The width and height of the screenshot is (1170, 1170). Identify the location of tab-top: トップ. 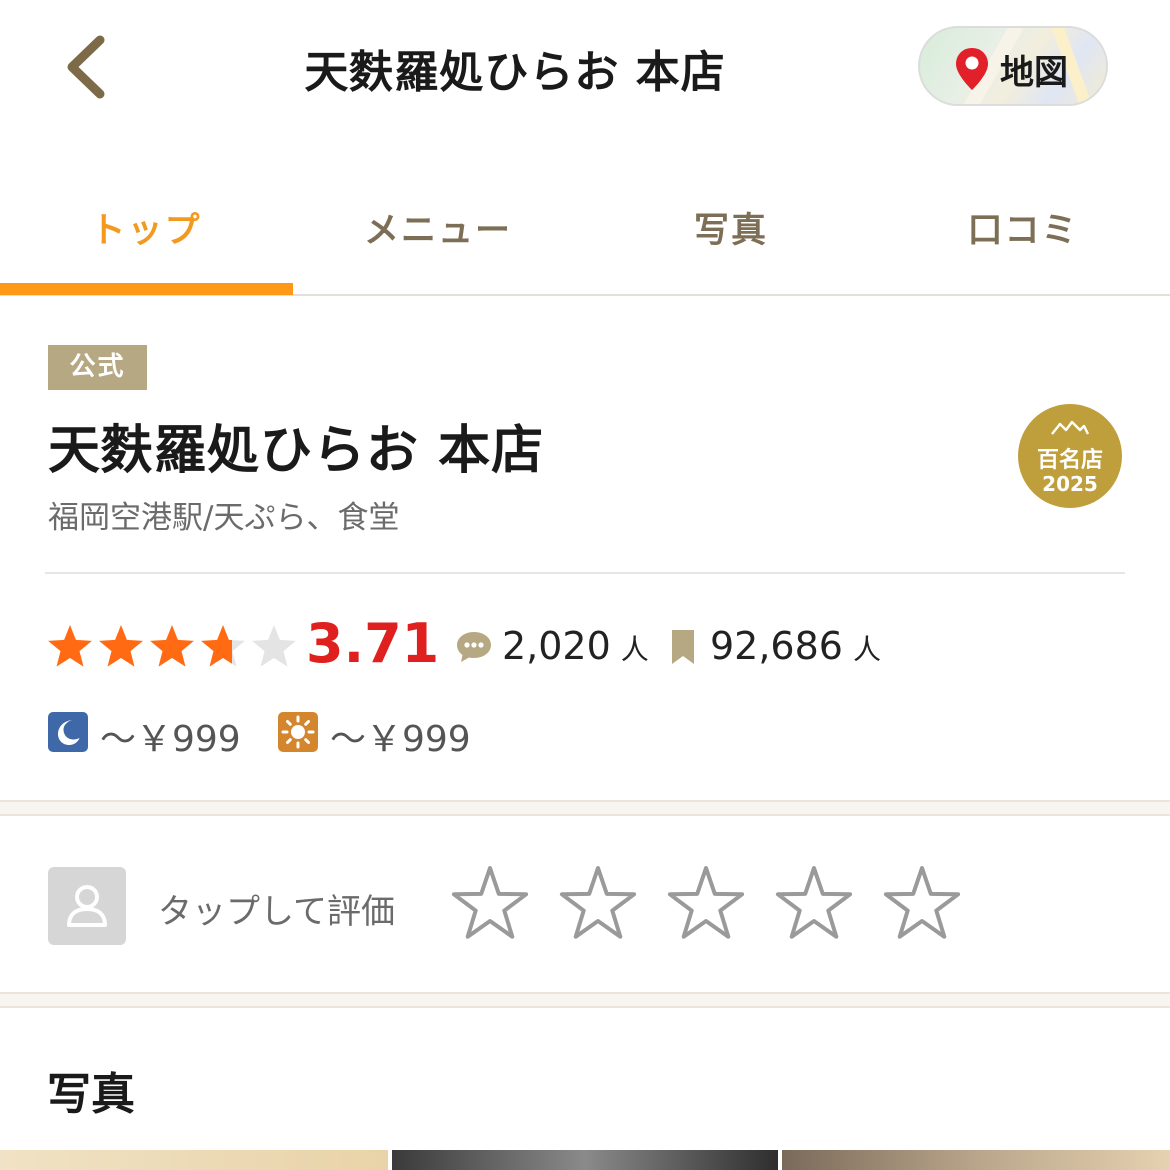
(146, 227).